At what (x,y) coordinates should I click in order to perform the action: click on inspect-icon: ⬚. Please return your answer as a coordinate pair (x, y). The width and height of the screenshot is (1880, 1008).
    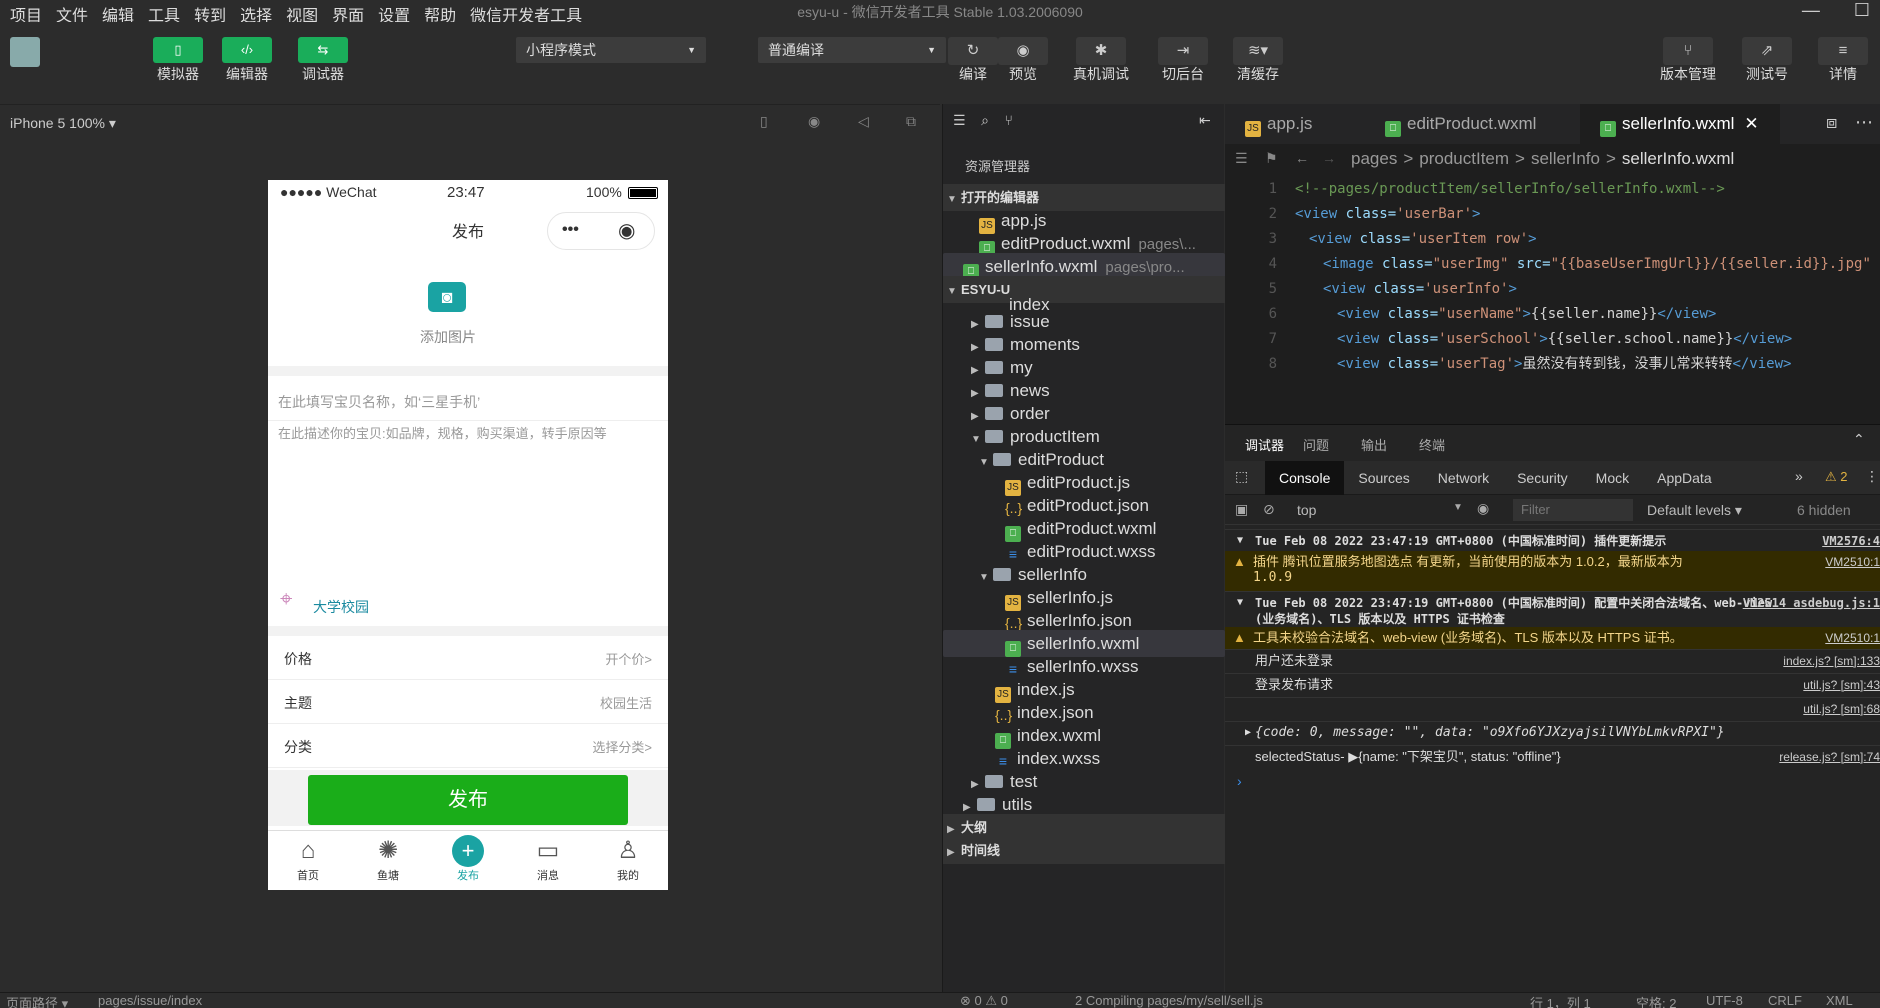
    Looking at the image, I should click on (1241, 476).